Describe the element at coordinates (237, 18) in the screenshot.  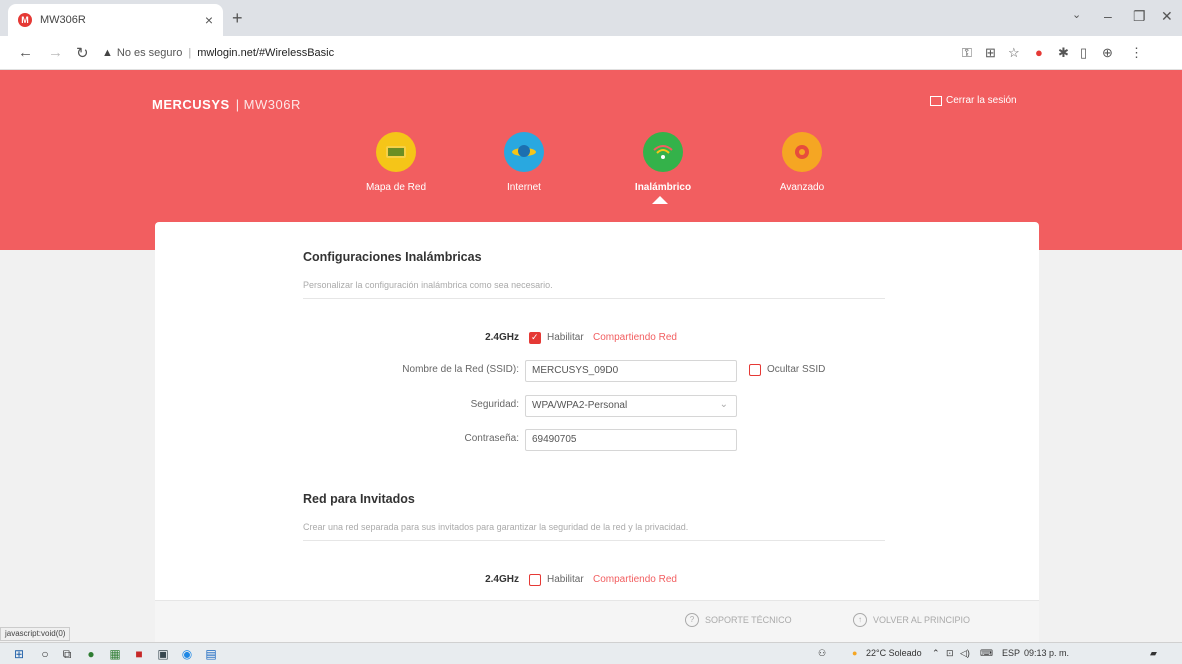
I see `new-tab-button: +` at that location.